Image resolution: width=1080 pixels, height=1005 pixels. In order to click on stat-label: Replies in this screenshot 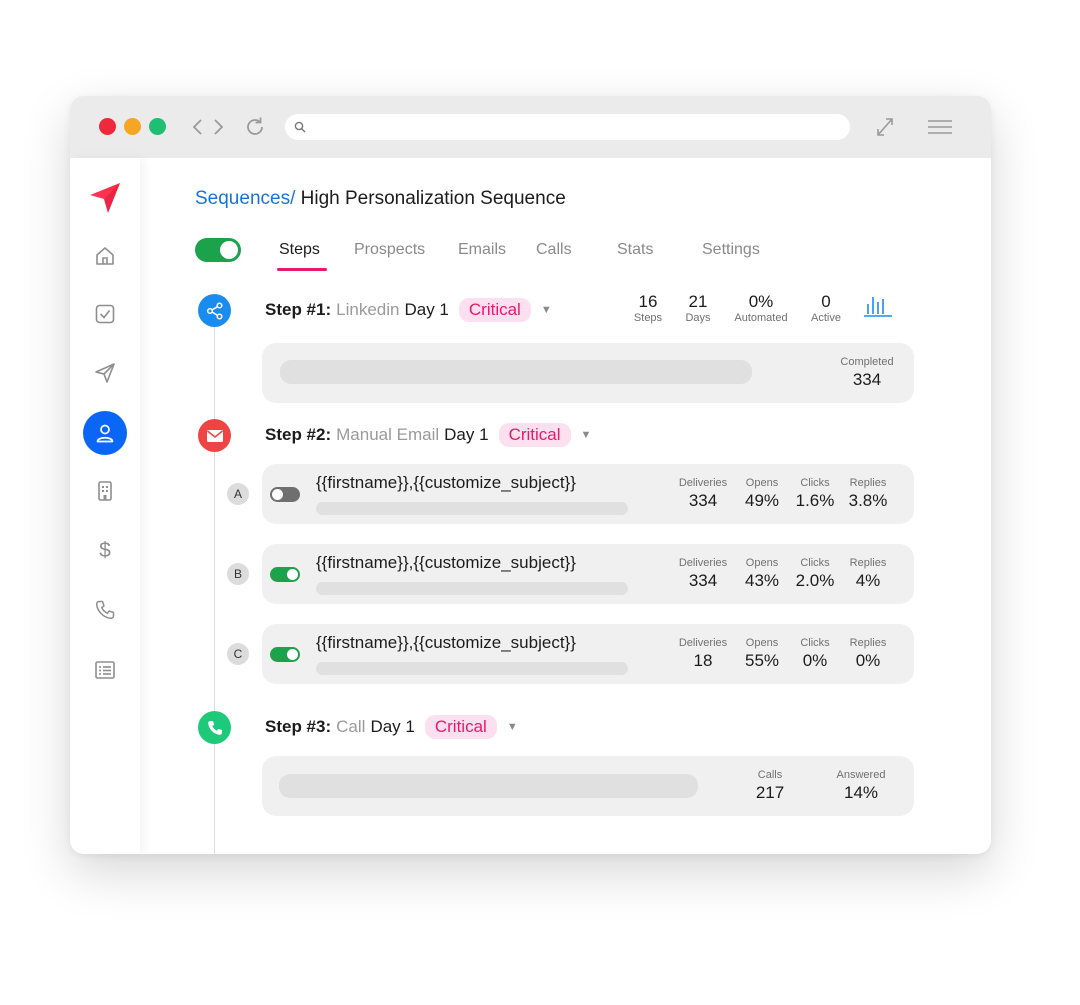, I will do `click(868, 643)`.